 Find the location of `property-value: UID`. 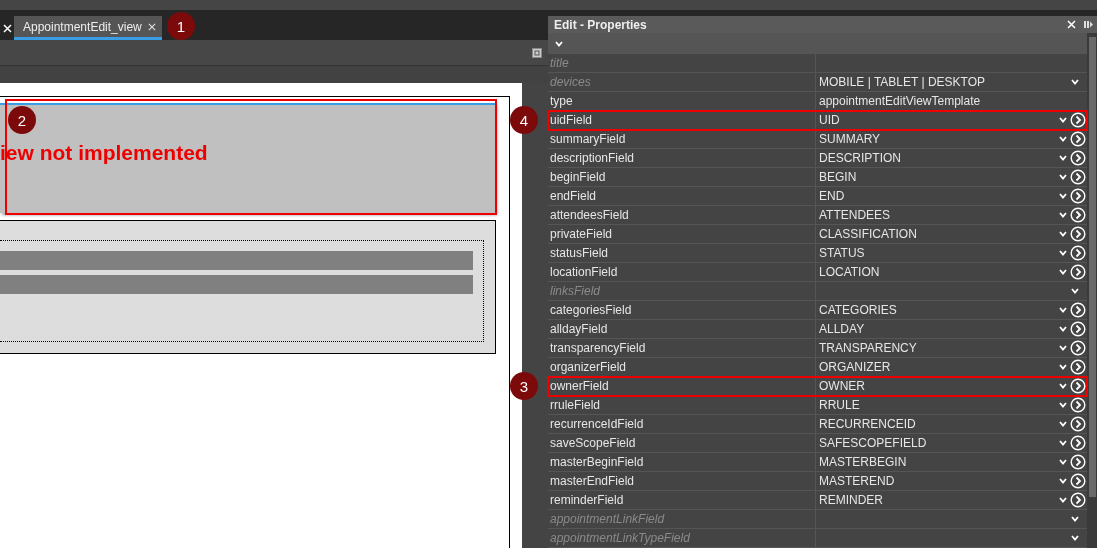

property-value: UID is located at coordinates (830, 120).